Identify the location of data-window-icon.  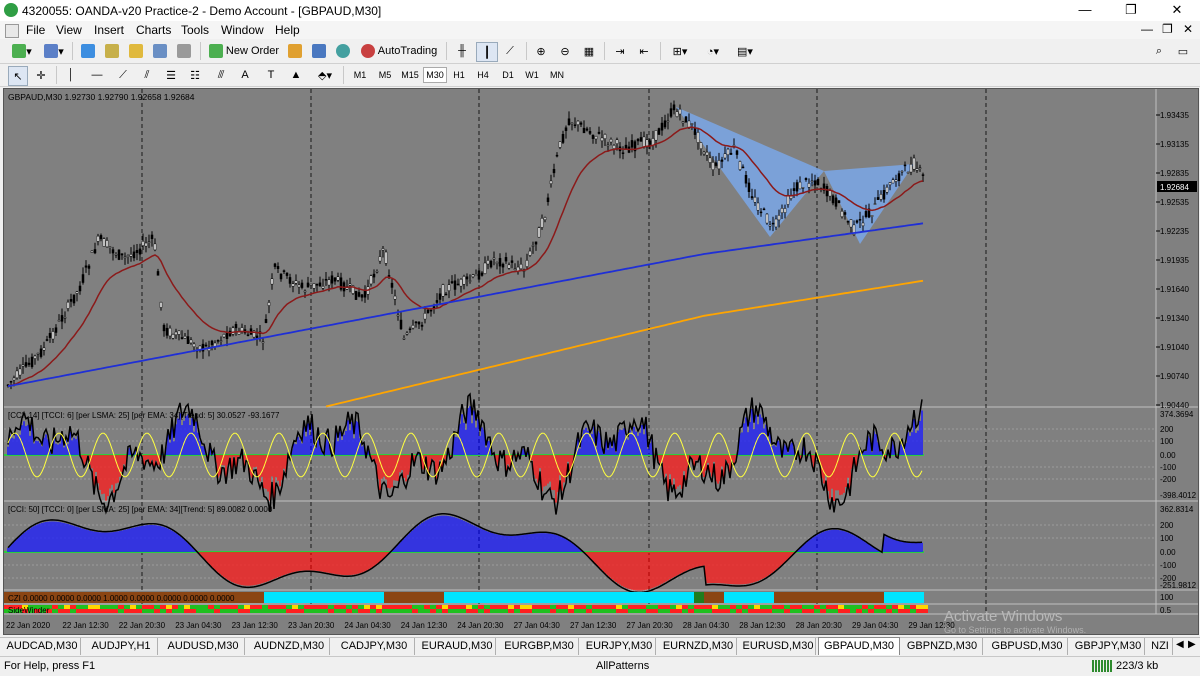
(112, 51).